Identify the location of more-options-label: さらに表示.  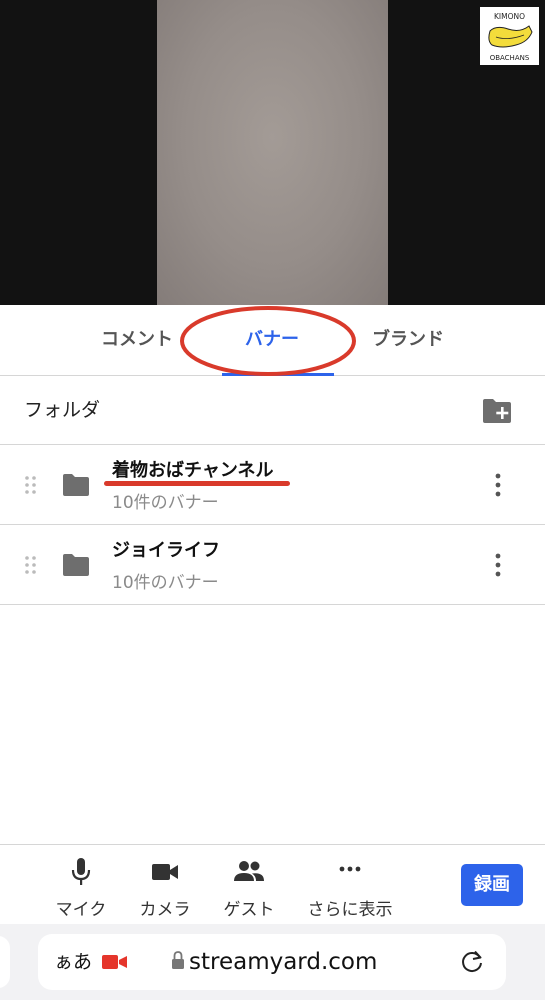
(350, 910).